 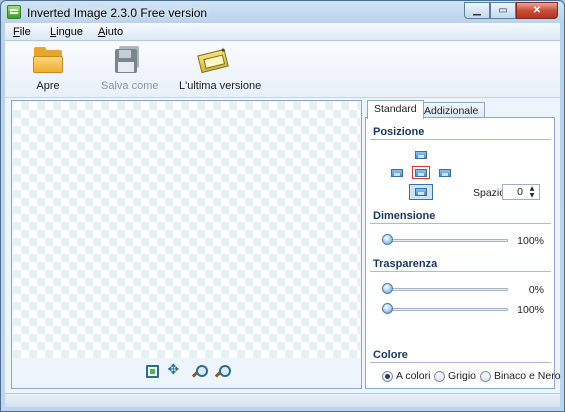 What do you see at coordinates (175, 370) in the screenshot?
I see `move-icon` at bounding box center [175, 370].